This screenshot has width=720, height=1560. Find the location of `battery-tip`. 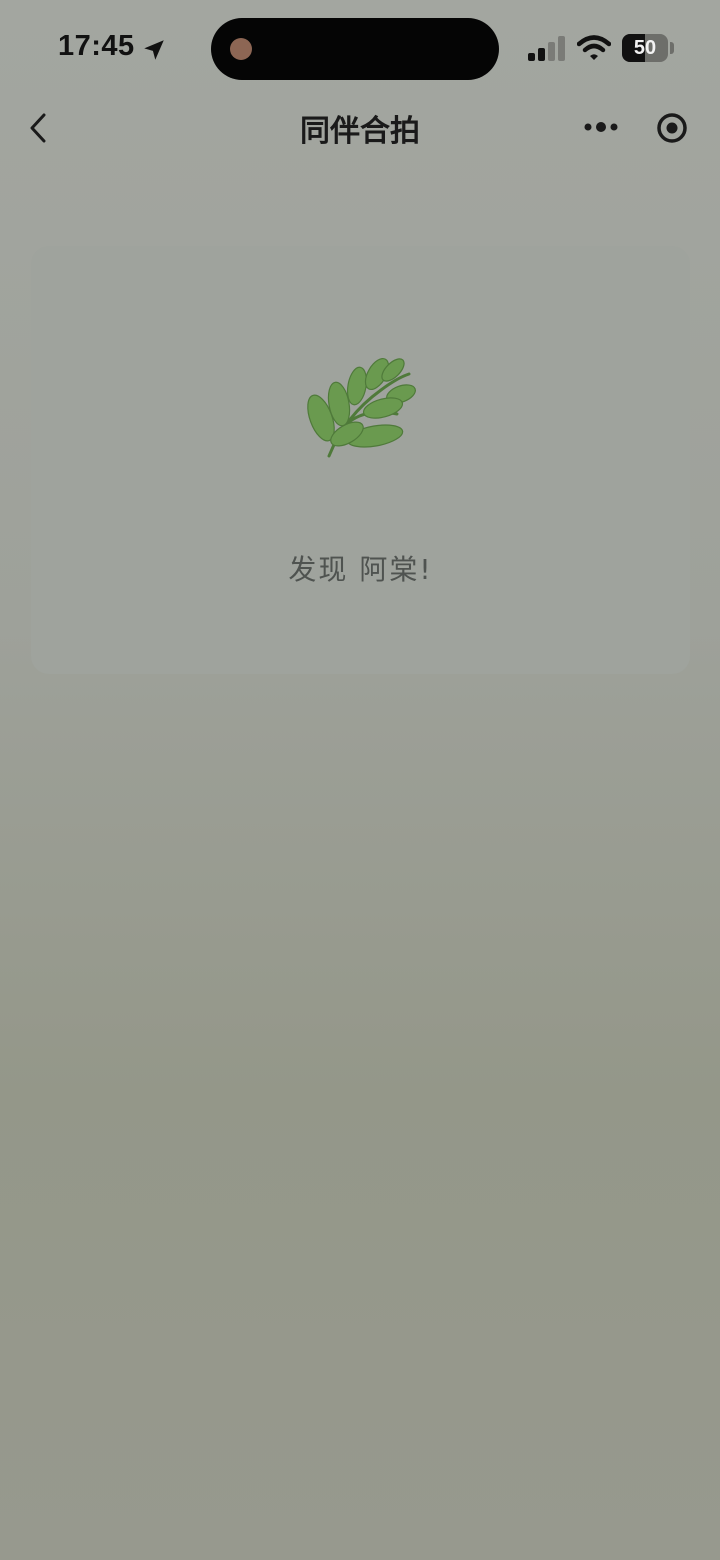

battery-tip is located at coordinates (672, 48).